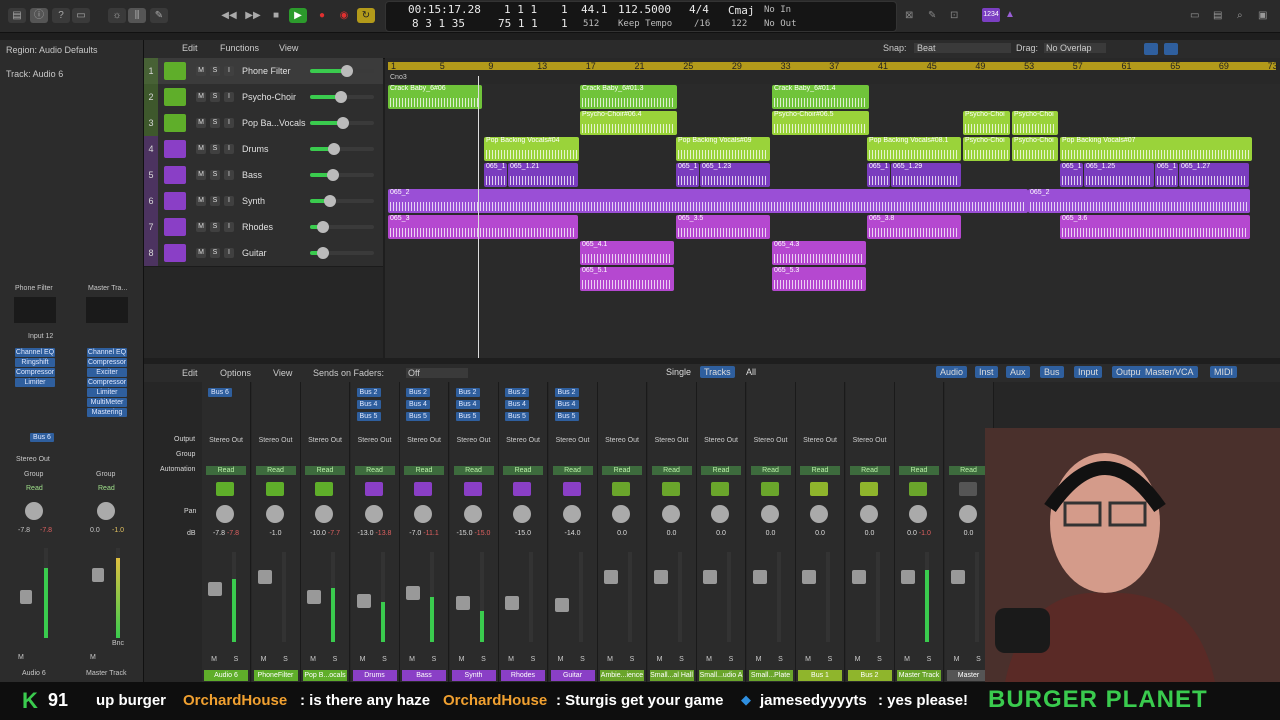  What do you see at coordinates (98, 575) in the screenshot?
I see `volume-fader-right` at bounding box center [98, 575].